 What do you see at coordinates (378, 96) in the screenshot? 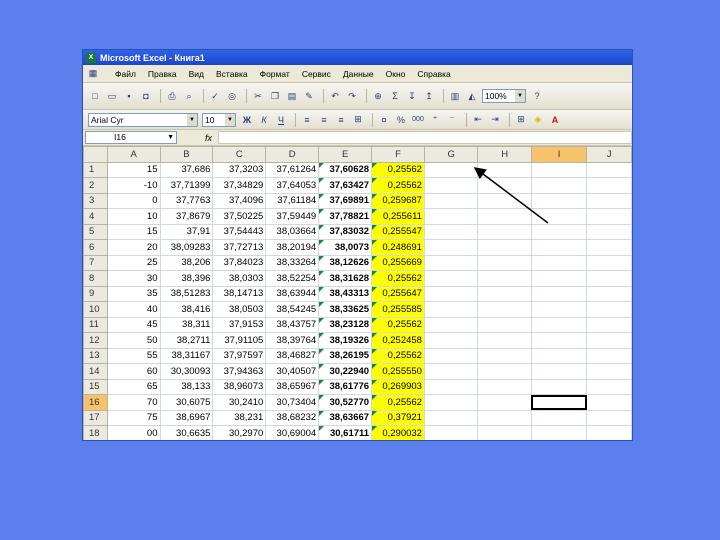
I see `hyperlink-icon: ⊕` at bounding box center [378, 96].